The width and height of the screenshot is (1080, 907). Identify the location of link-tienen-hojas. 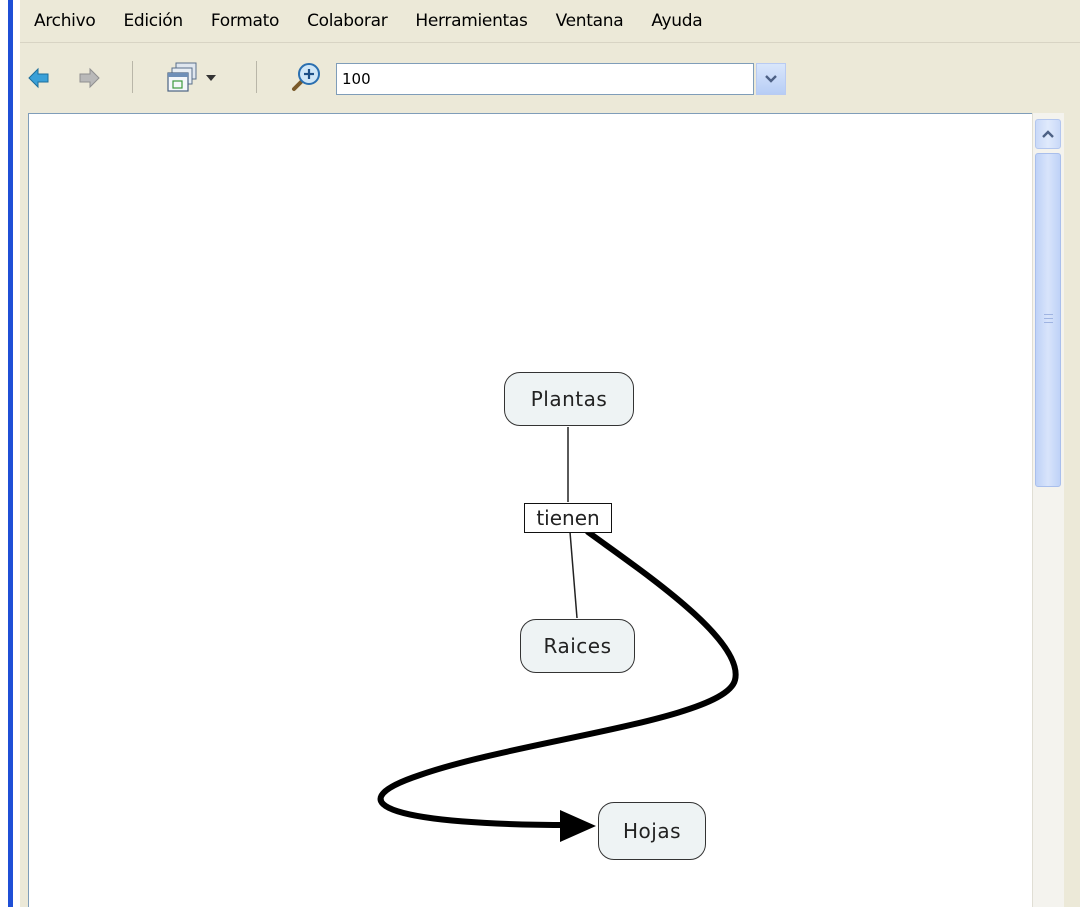
(558, 678).